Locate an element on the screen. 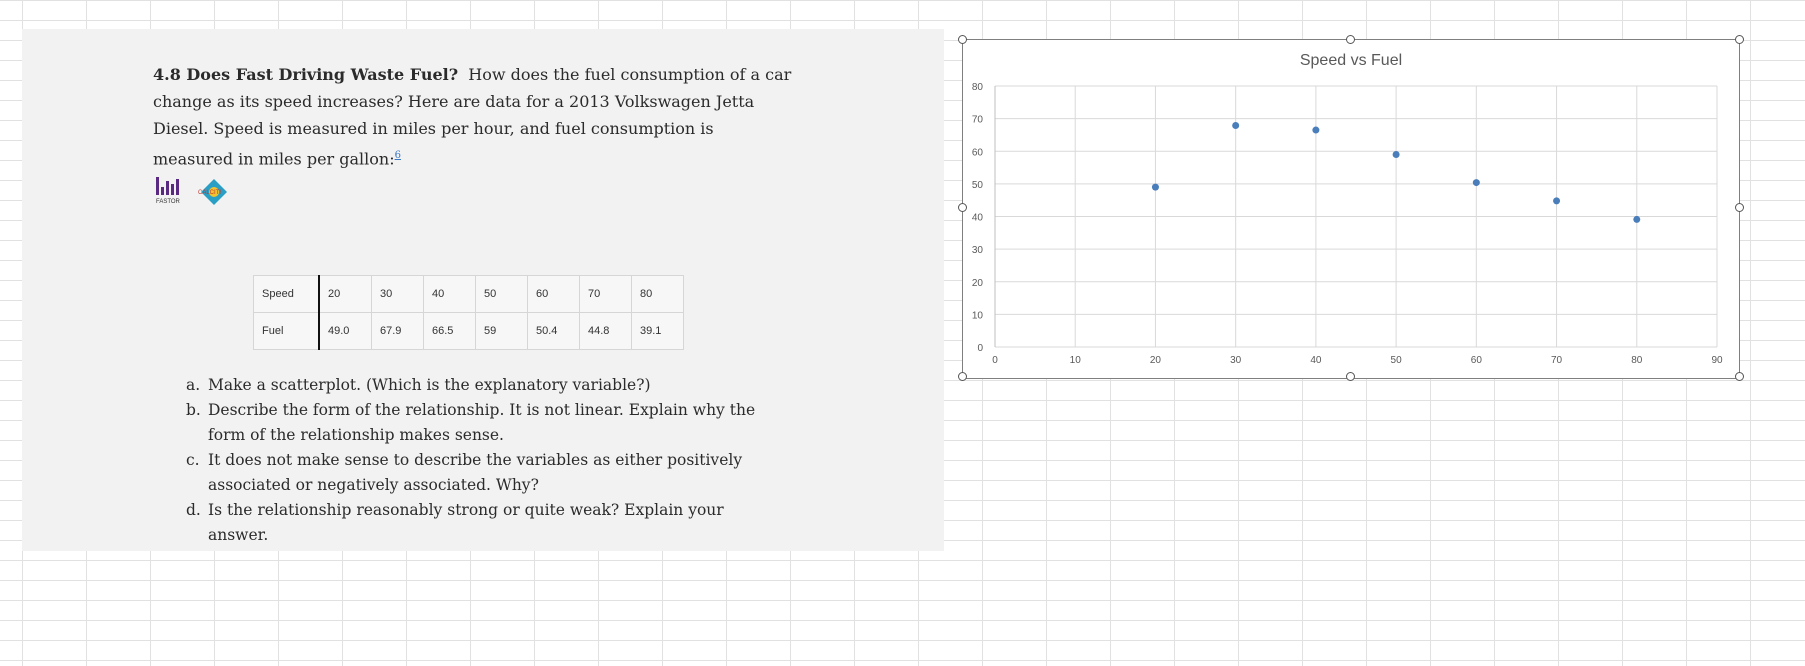  row-label-speed: Speed is located at coordinates (286, 294).